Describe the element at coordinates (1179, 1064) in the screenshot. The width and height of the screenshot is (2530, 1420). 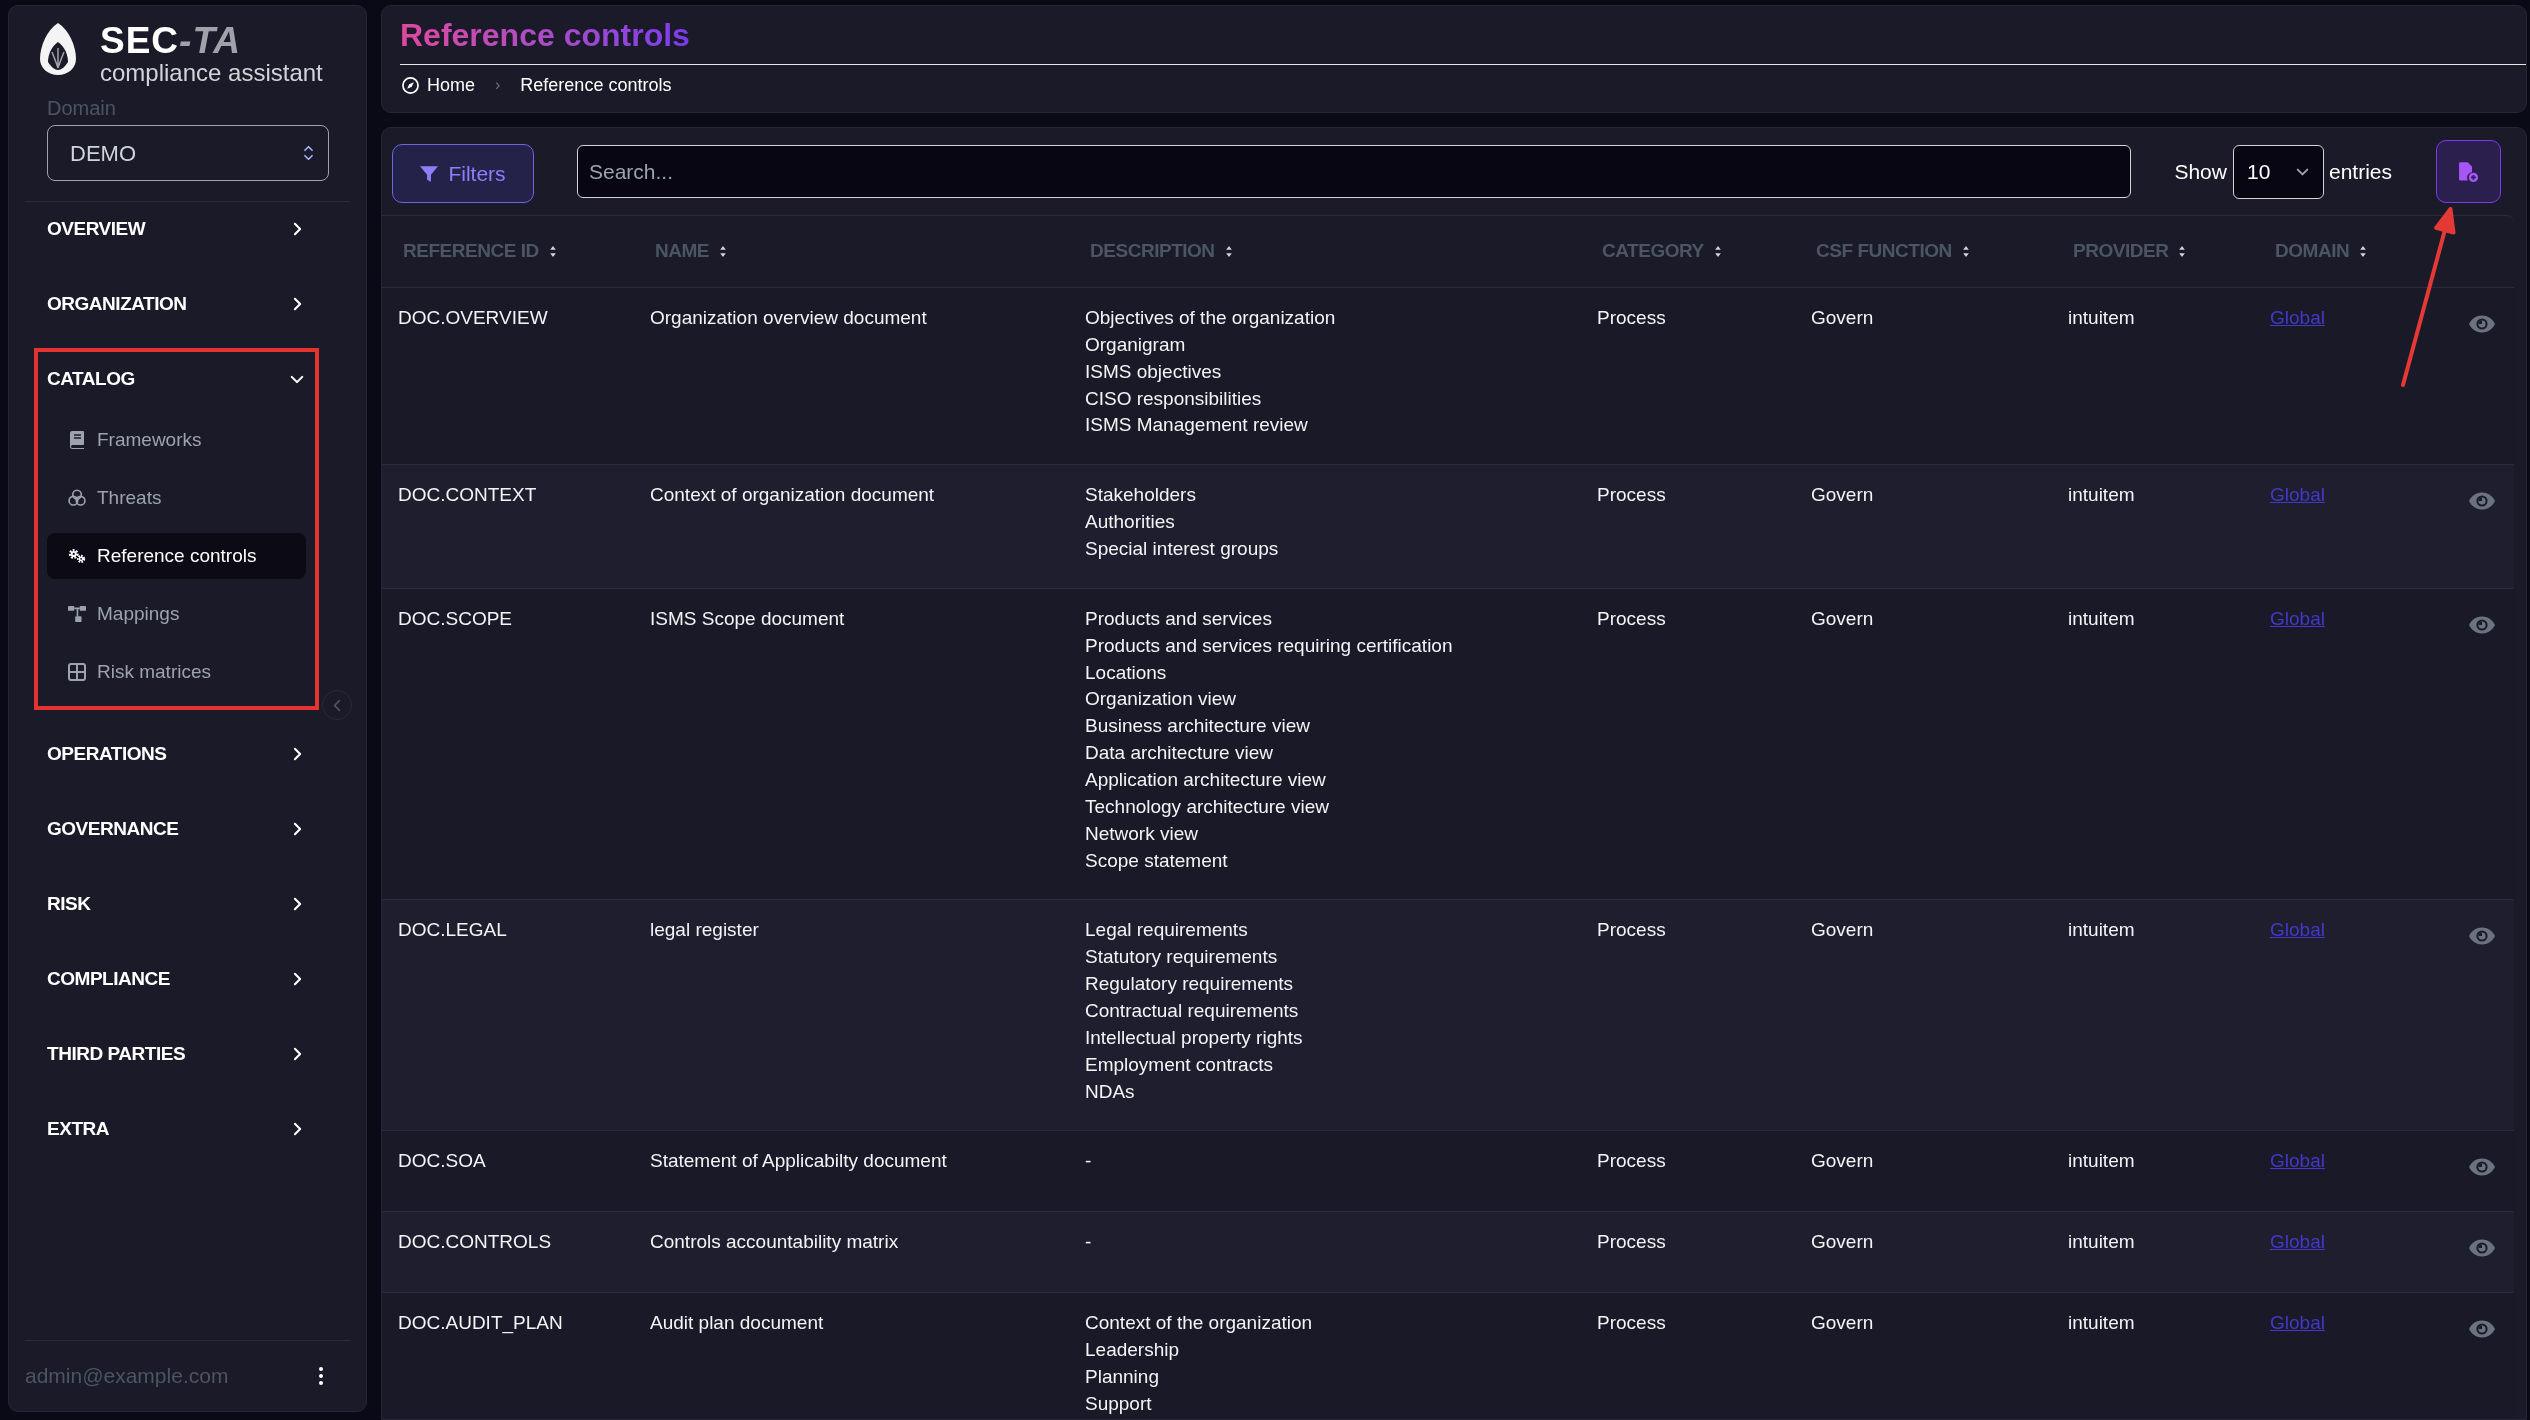
I see `description-line: Employment contracts` at that location.